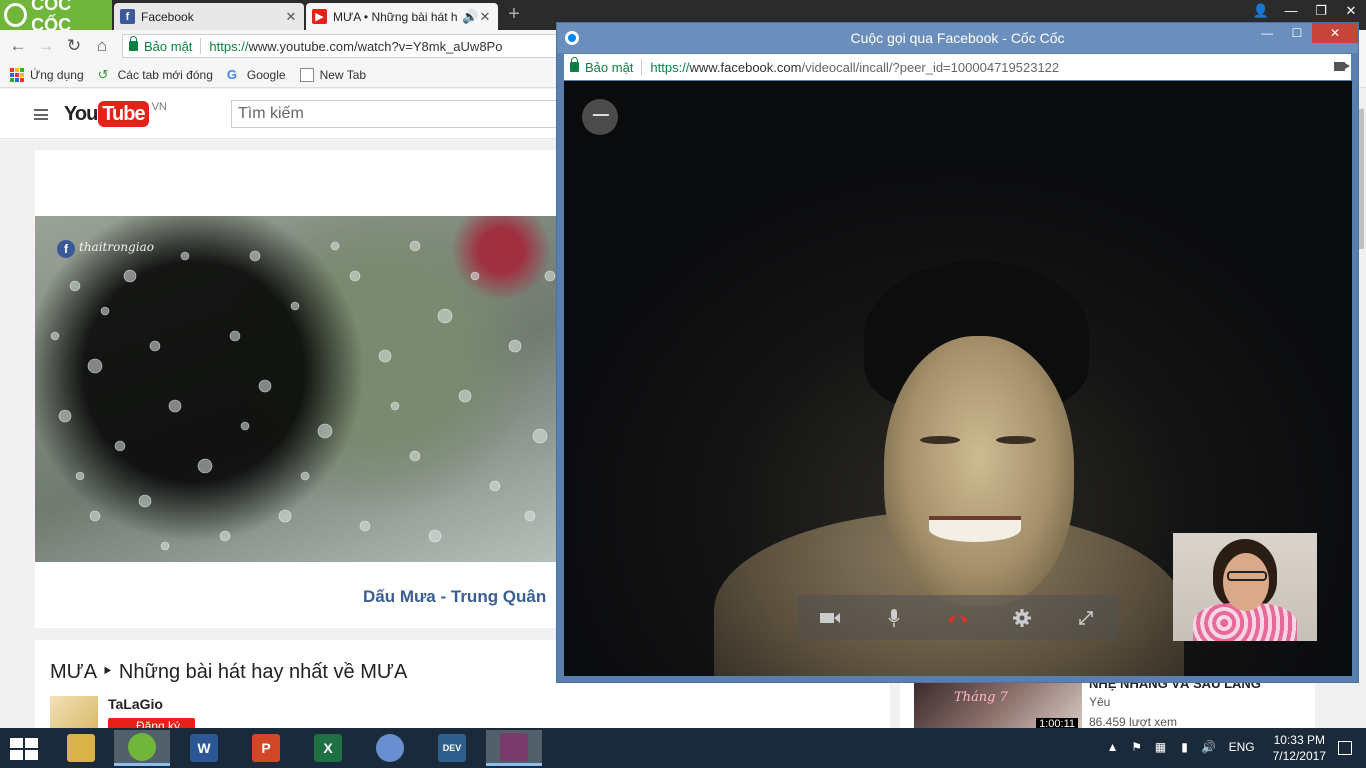  Describe the element at coordinates (1261, 11) in the screenshot. I see `user-icon: 👤` at that location.